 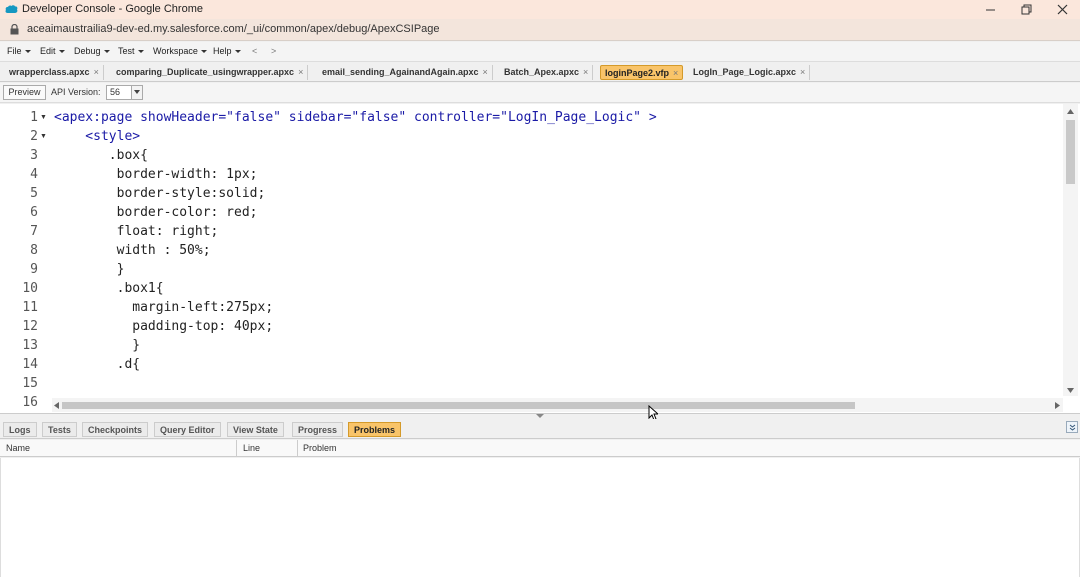 I want to click on close-window-button, so click(x=1062, y=9).